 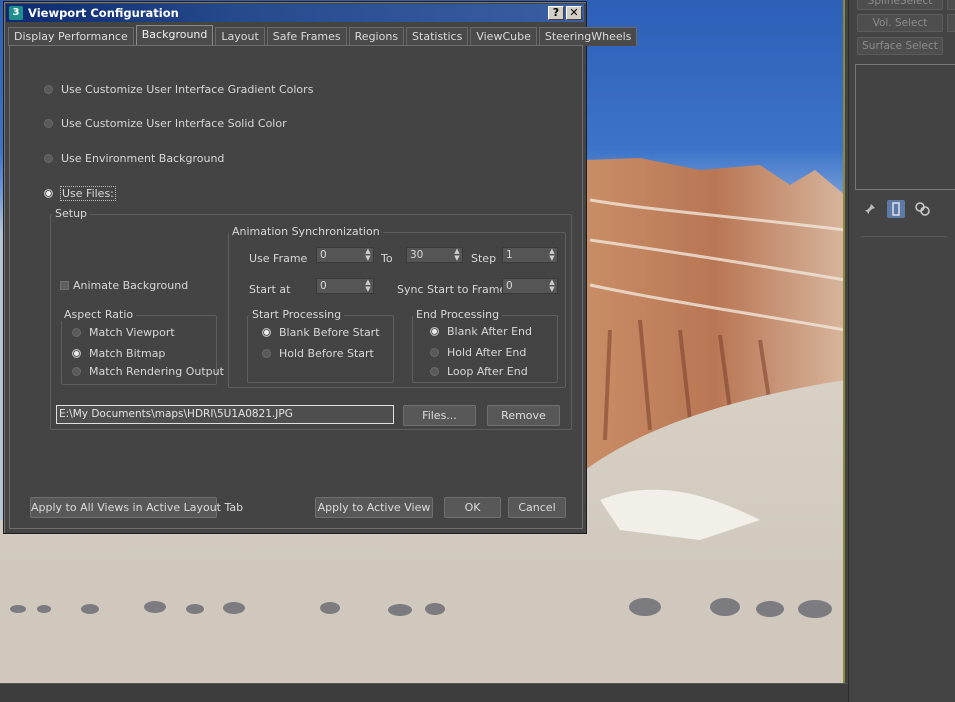 I want to click on radio-solid-color: Use Customize User Interface Solid Color, so click(x=165, y=123).